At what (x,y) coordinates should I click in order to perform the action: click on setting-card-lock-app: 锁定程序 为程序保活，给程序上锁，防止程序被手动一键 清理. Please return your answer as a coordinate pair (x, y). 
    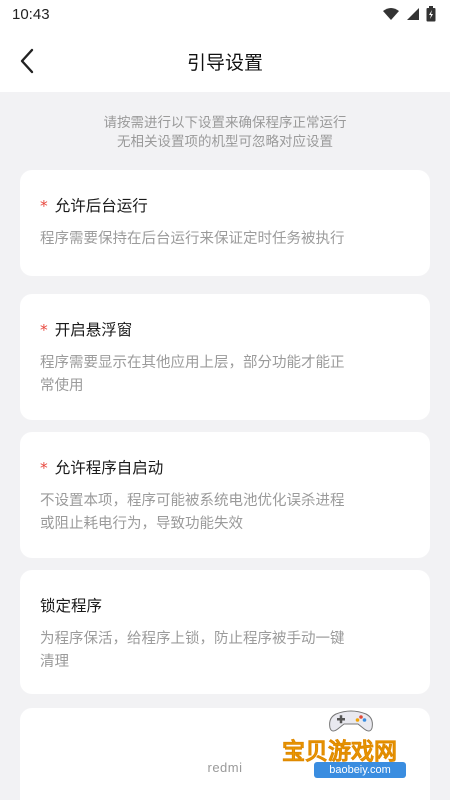
    Looking at the image, I should click on (225, 632).